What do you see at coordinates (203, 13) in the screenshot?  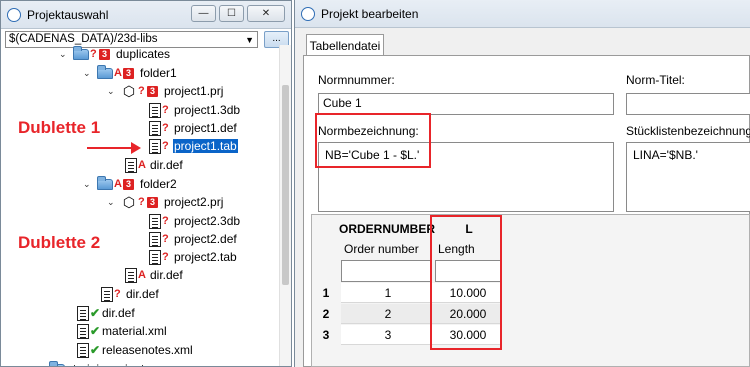 I see `minimize-button: —` at bounding box center [203, 13].